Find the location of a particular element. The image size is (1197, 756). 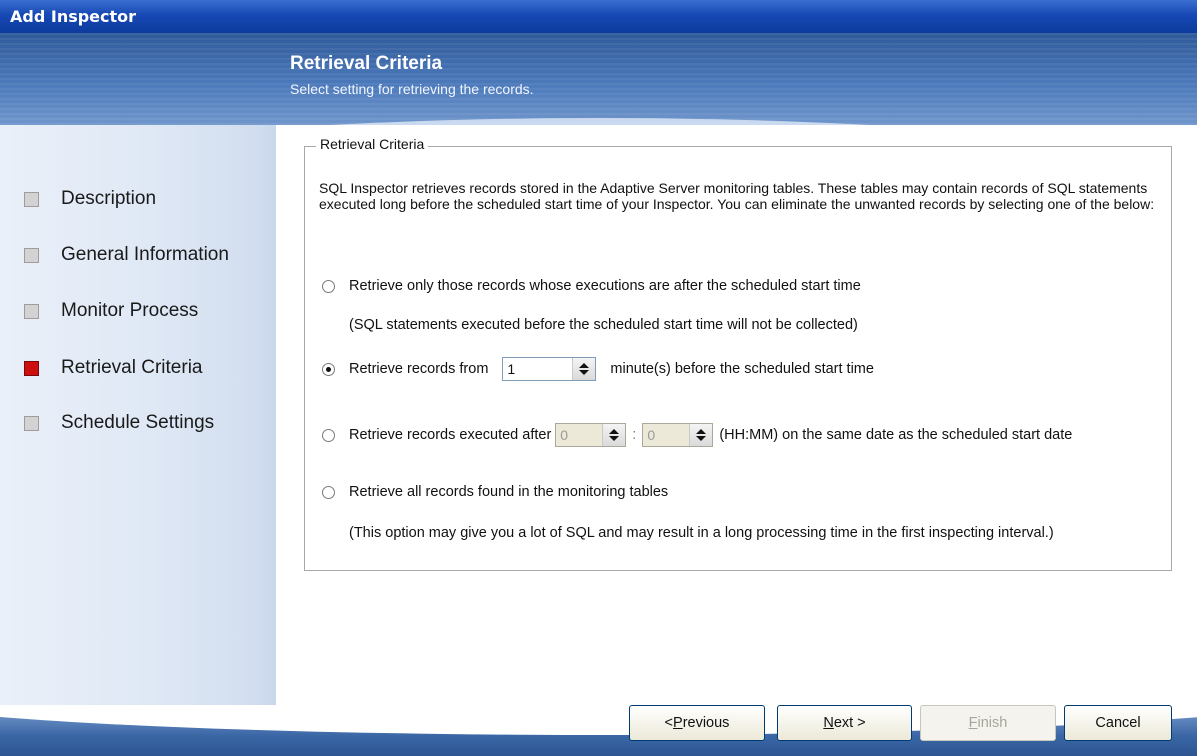

minutes-before-stepper: 1 is located at coordinates (549, 369).